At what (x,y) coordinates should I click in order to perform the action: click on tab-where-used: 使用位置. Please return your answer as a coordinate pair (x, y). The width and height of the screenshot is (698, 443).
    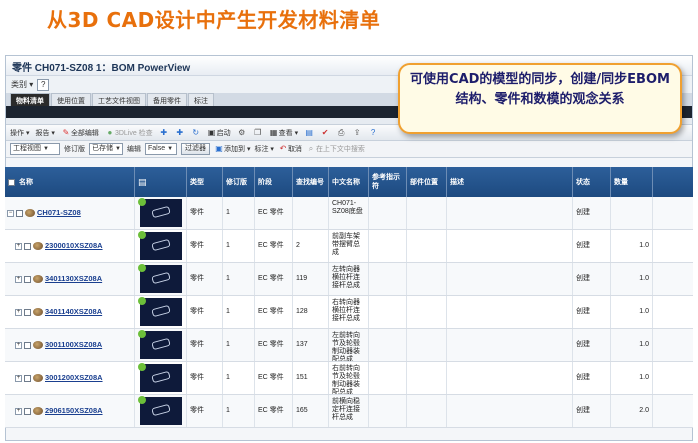
    Looking at the image, I should click on (71, 99).